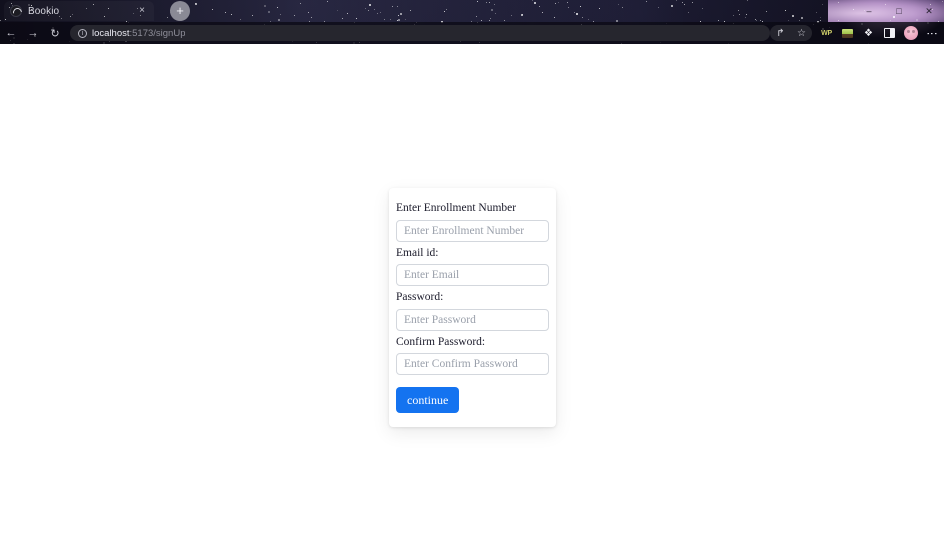 Image resolution: width=944 pixels, height=557 pixels. I want to click on new-tab-button: +, so click(180, 11).